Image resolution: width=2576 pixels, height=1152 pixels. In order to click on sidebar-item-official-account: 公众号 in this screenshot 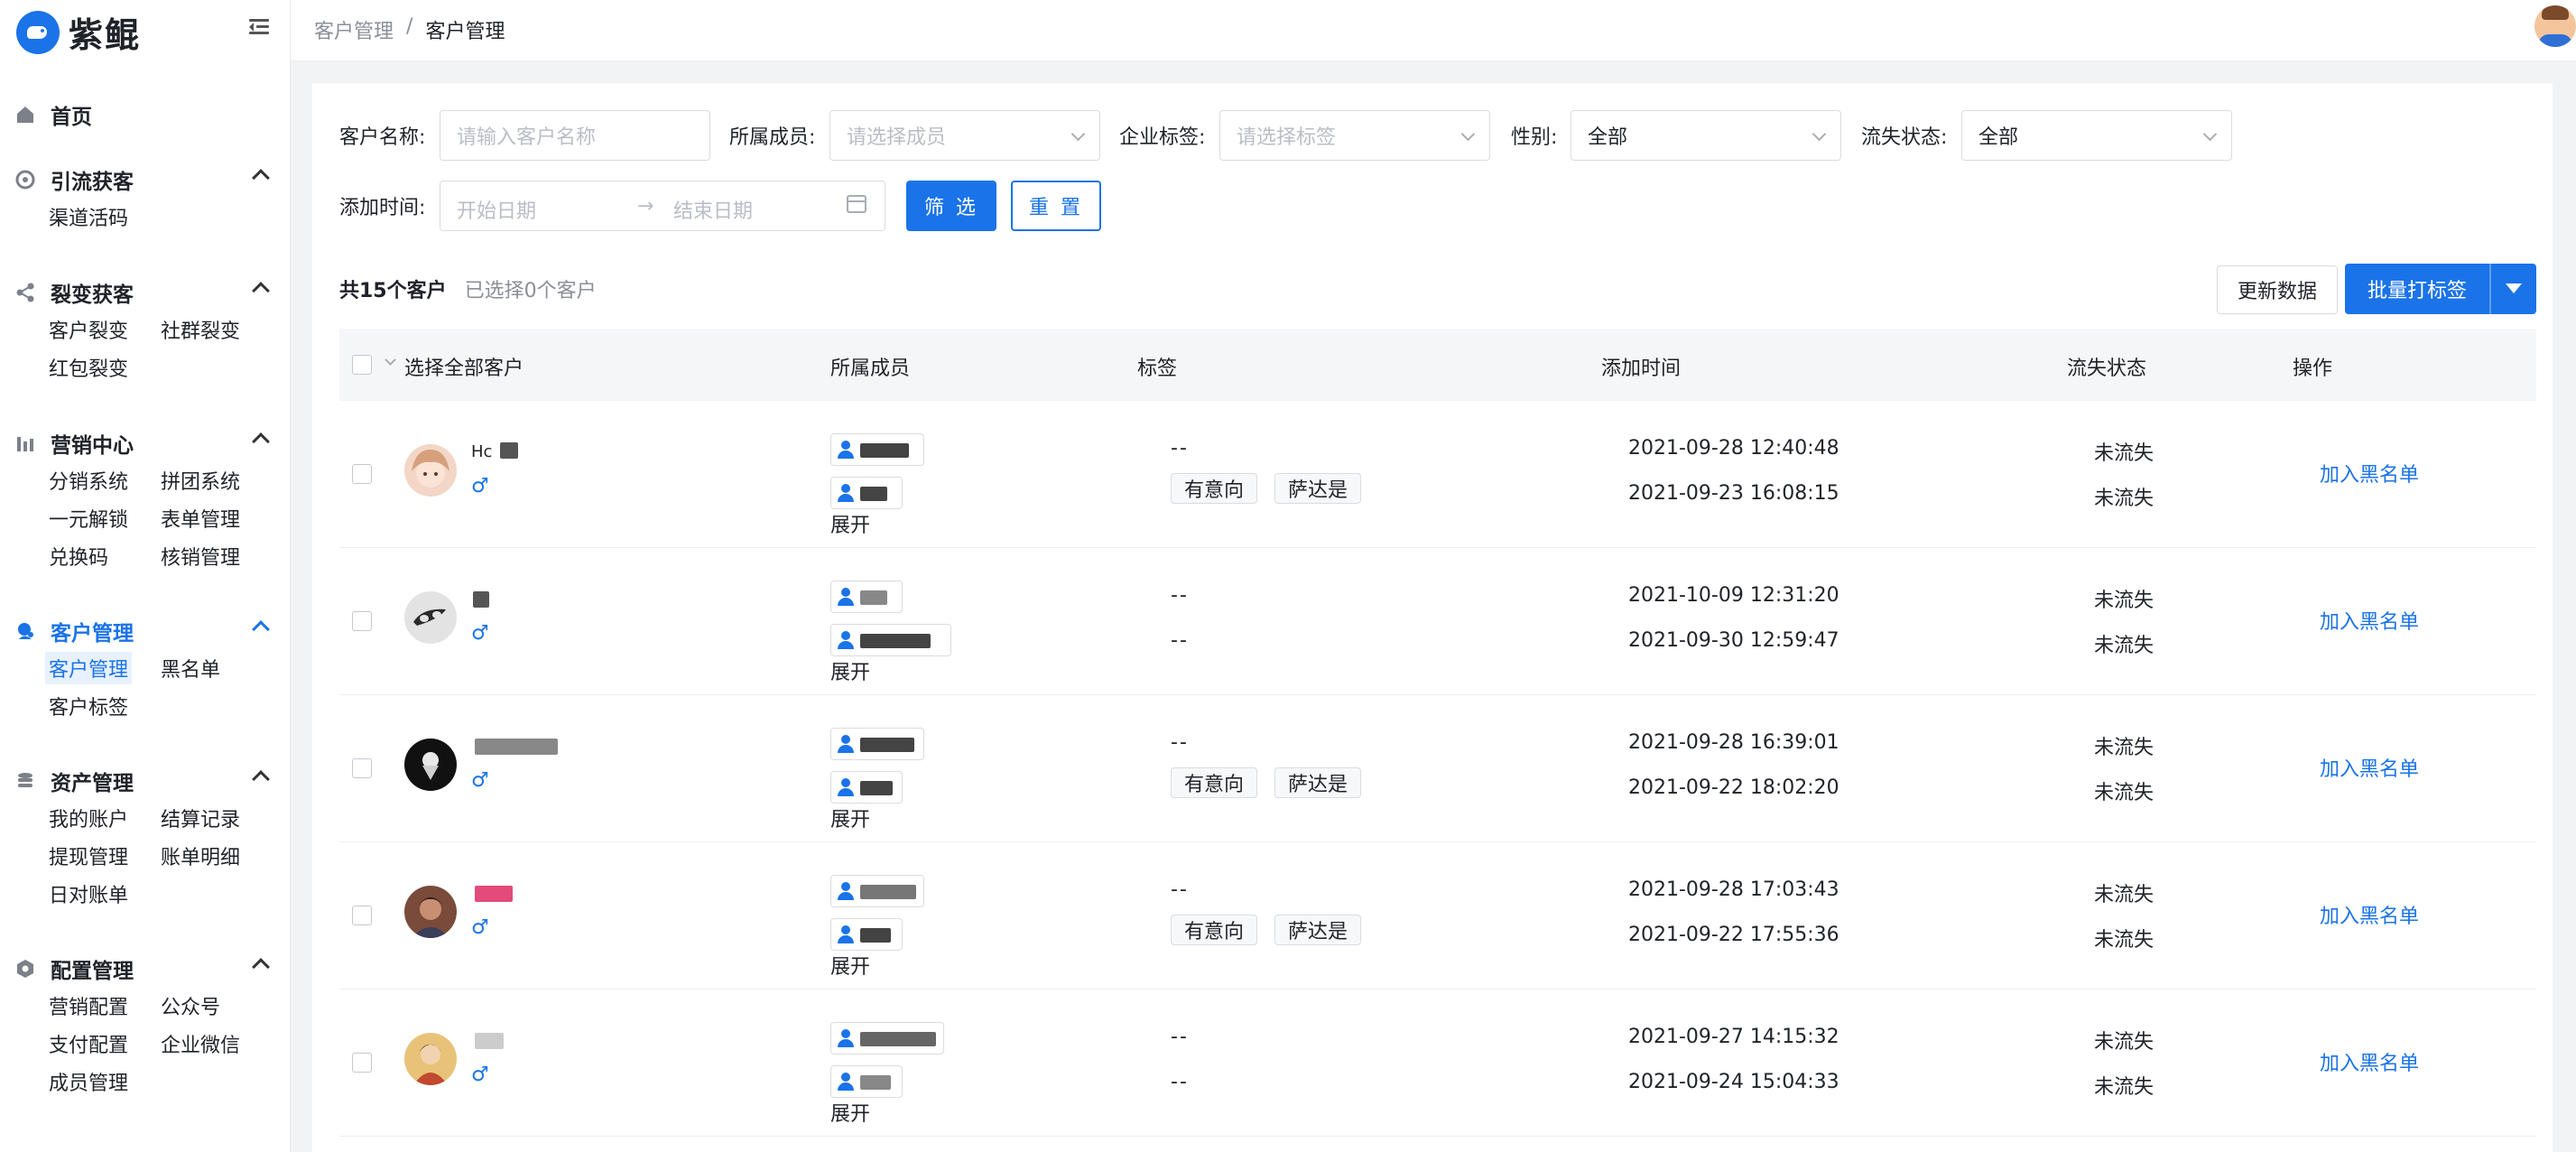, I will do `click(190, 1006)`.